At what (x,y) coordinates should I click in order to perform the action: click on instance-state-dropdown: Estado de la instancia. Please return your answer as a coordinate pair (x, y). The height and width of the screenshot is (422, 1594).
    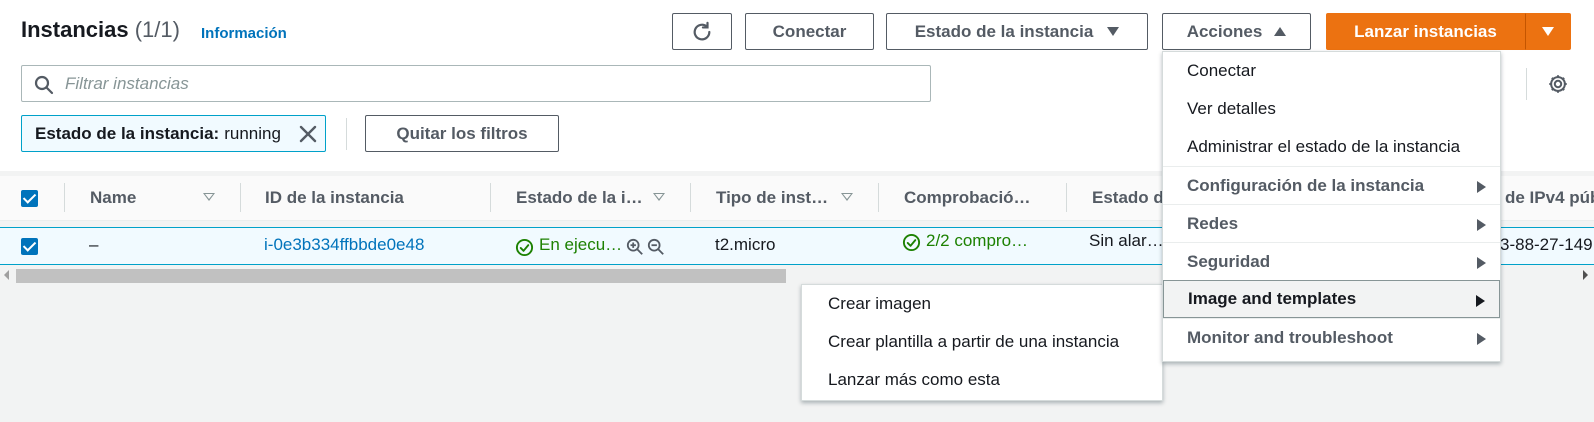
    Looking at the image, I should click on (1017, 31).